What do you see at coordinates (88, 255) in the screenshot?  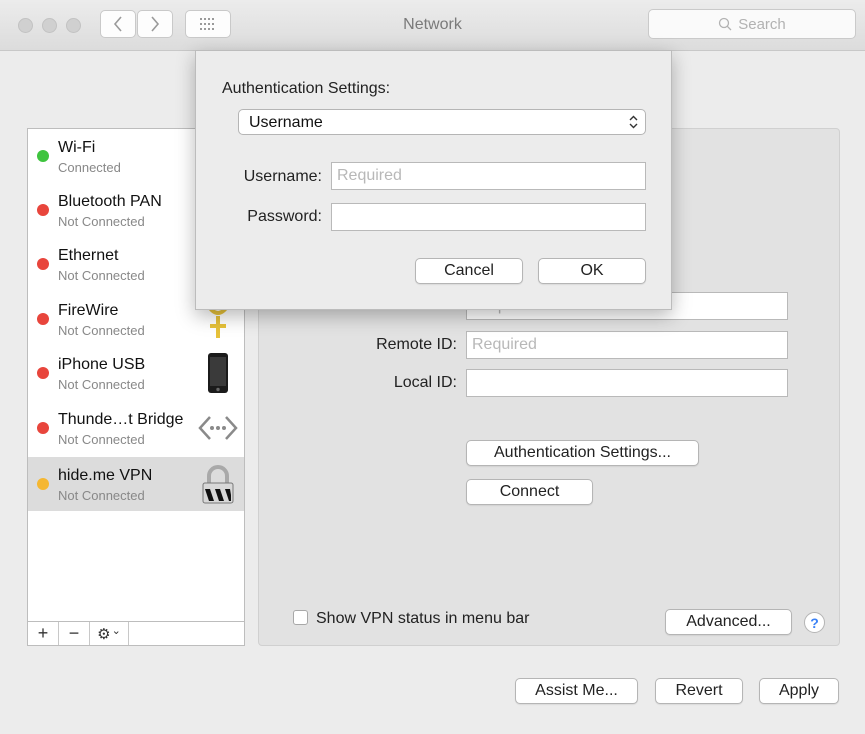 I see `service-name: Ethernet` at bounding box center [88, 255].